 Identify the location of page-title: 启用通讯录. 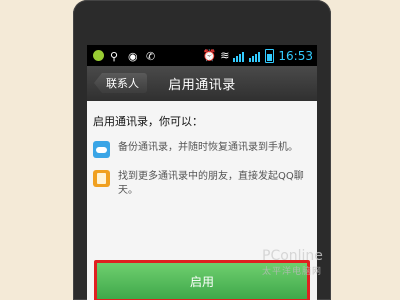
(202, 85).